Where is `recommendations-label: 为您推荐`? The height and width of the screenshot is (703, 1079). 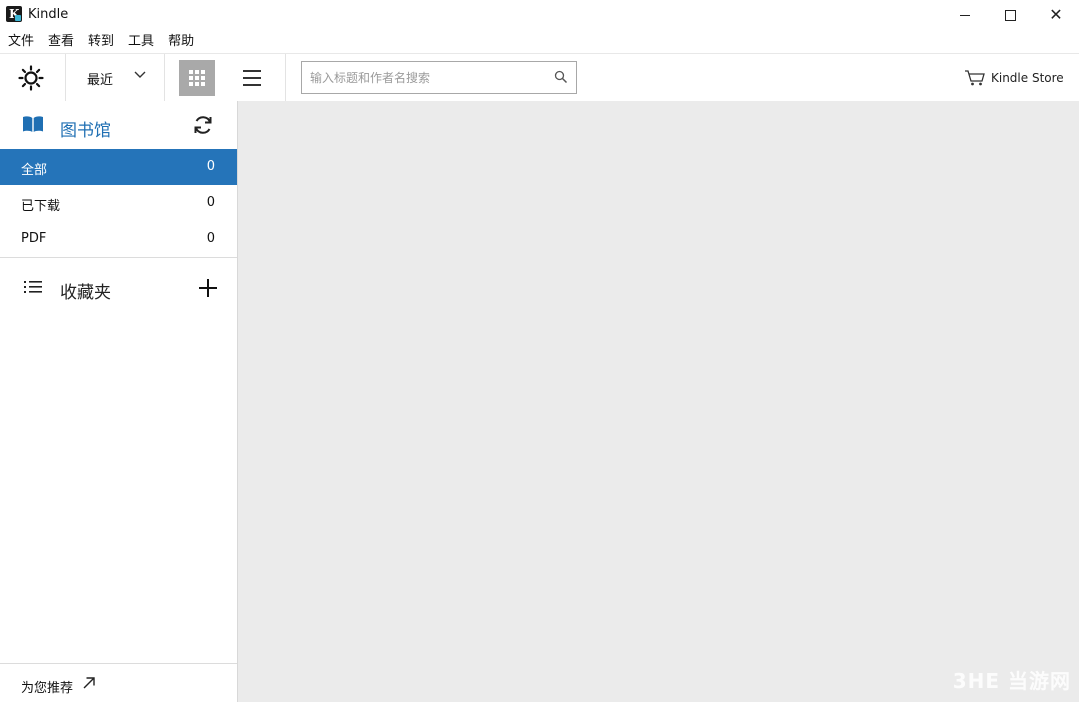 recommendations-label: 为您推荐 is located at coordinates (47, 688).